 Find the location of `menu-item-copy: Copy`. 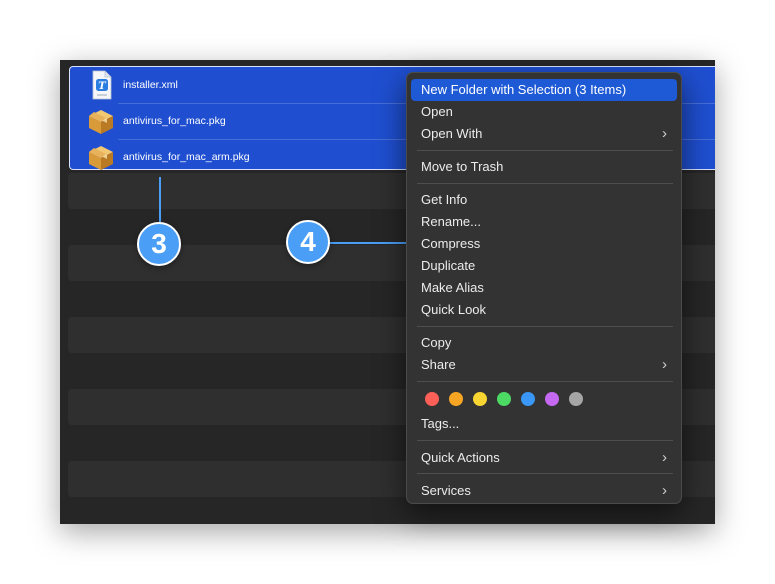

menu-item-copy: Copy is located at coordinates (544, 343).